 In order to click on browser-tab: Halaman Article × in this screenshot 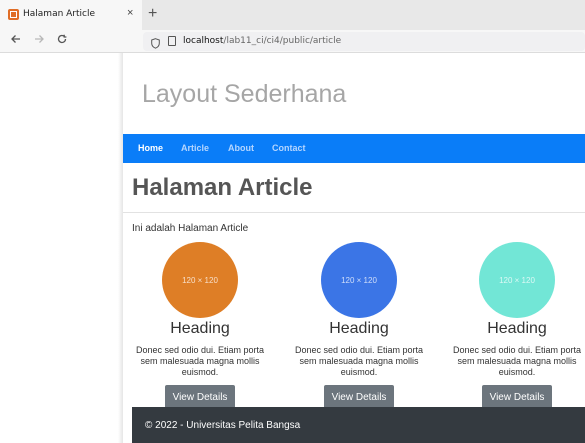, I will do `click(71, 15)`.